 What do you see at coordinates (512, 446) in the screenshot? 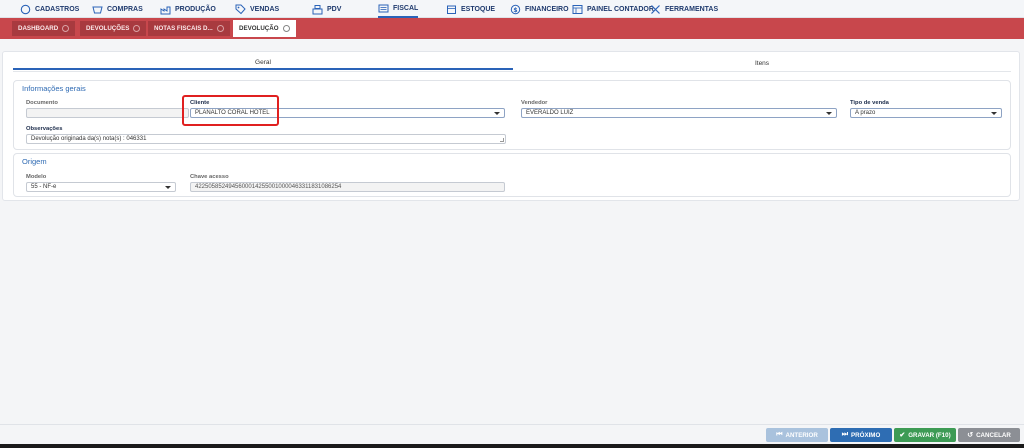
I see `screen-edge` at bounding box center [512, 446].